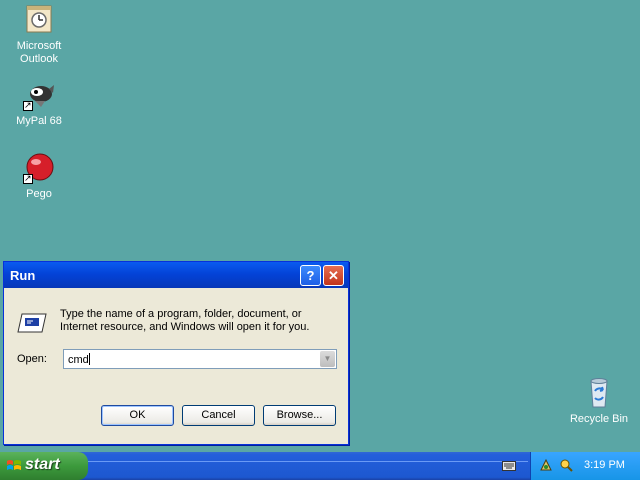 The image size is (640, 480). Describe the element at coordinates (599, 393) in the screenshot. I see `recycle-bin-icon` at that location.